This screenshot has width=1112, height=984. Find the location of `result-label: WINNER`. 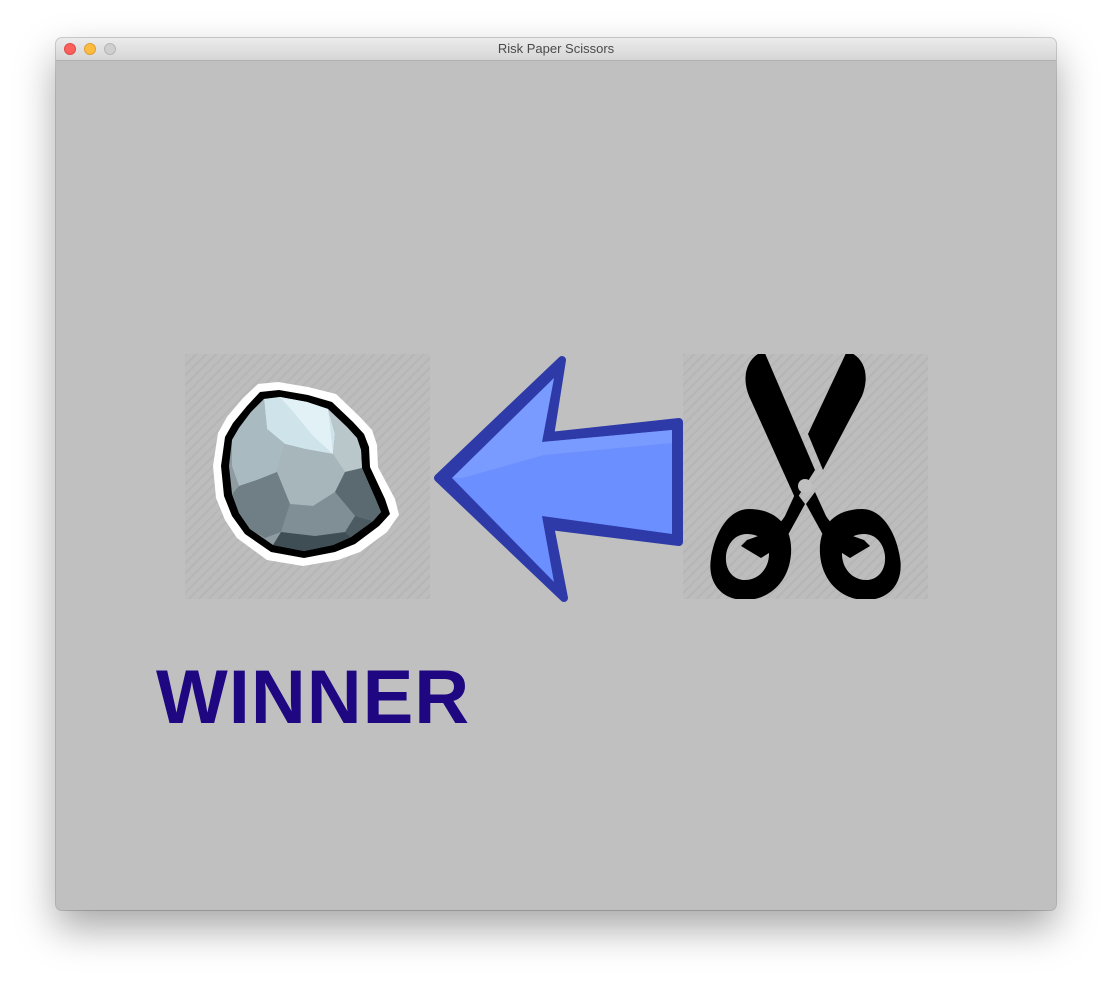

result-label: WINNER is located at coordinates (313, 697).